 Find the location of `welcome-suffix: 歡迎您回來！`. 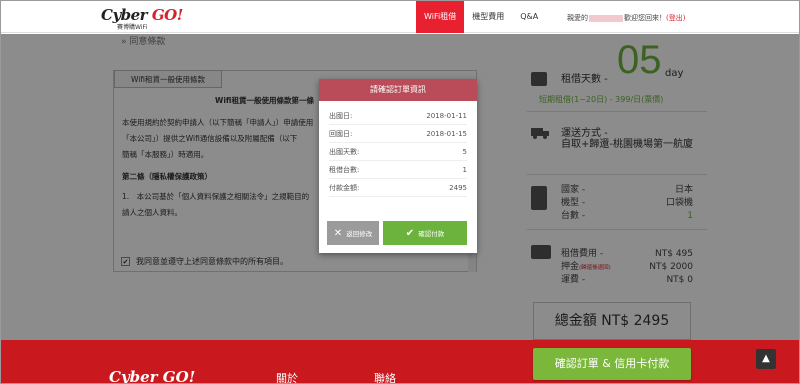

welcome-suffix: 歡迎您回來！ is located at coordinates (645, 18).